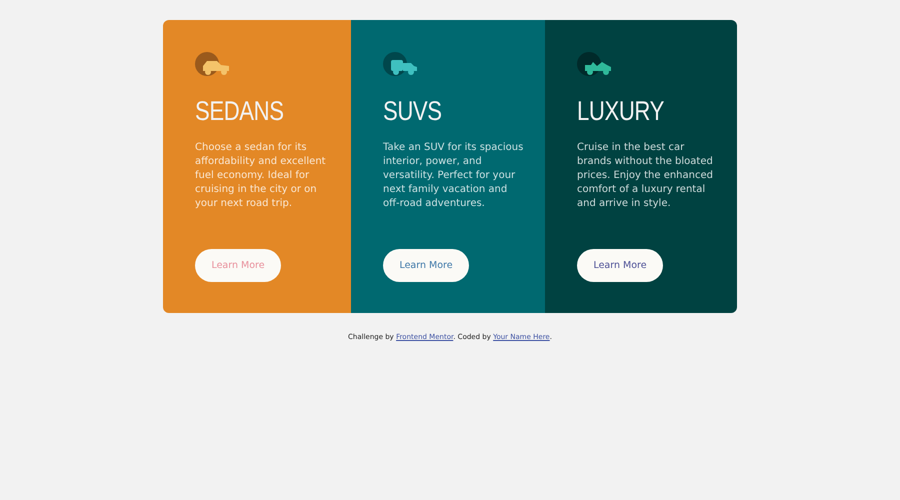  I want to click on card-description: Choose a sedan for its affordability and excellent fuel economy. Ideal for cruising in the city or on your next road trip., so click(261, 176).